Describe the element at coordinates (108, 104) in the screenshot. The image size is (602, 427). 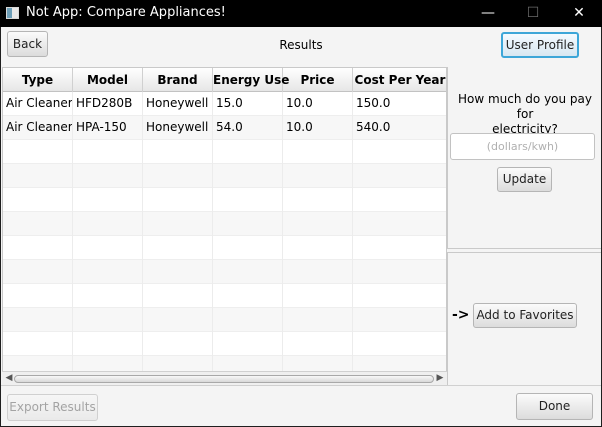
I see `cell-model: HFD280B` at that location.